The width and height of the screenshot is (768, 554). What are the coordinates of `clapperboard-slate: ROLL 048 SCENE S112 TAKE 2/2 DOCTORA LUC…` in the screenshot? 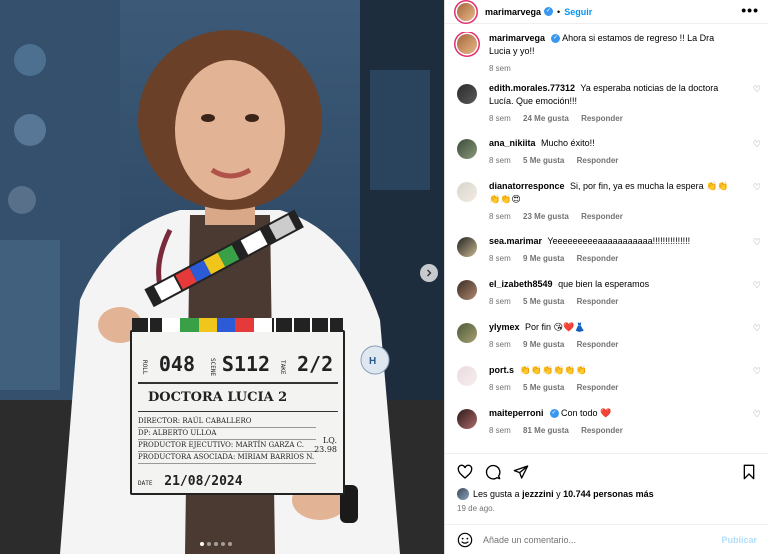 It's located at (237, 406).